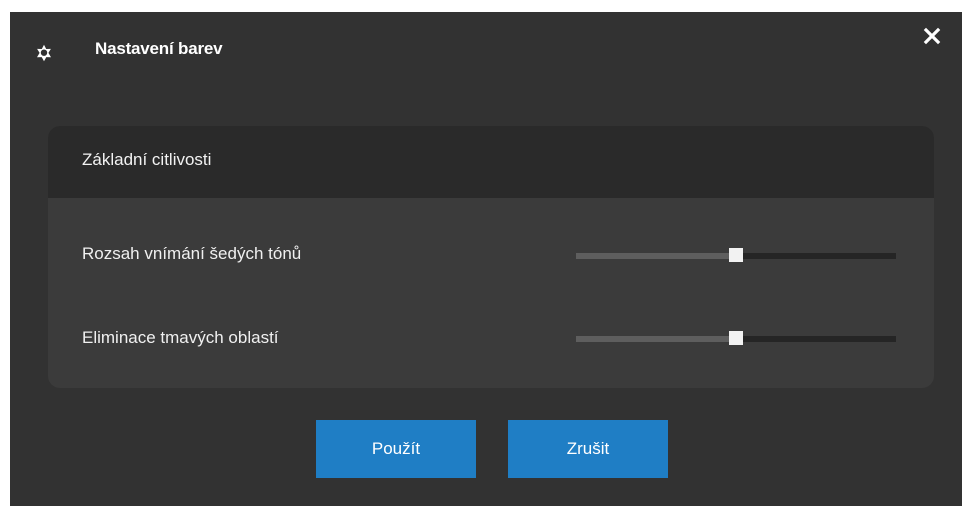 The width and height of the screenshot is (964, 506). What do you see at coordinates (147, 159) in the screenshot?
I see `group-title: Základní citlivosti` at bounding box center [147, 159].